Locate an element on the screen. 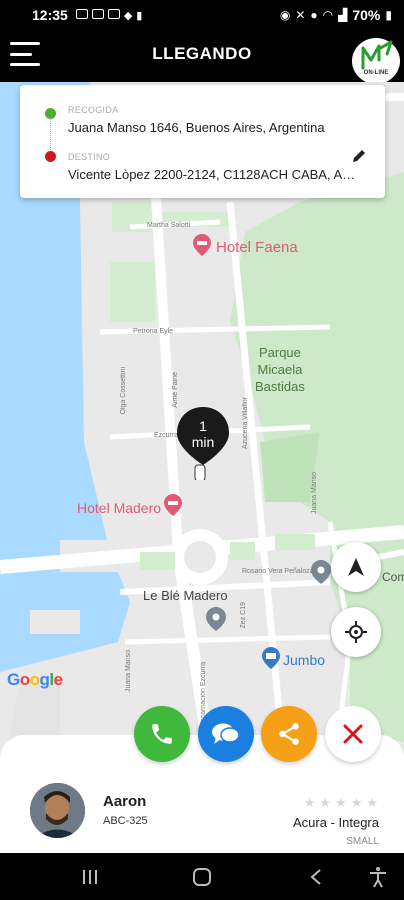  system-nav-bar is located at coordinates (202, 876).